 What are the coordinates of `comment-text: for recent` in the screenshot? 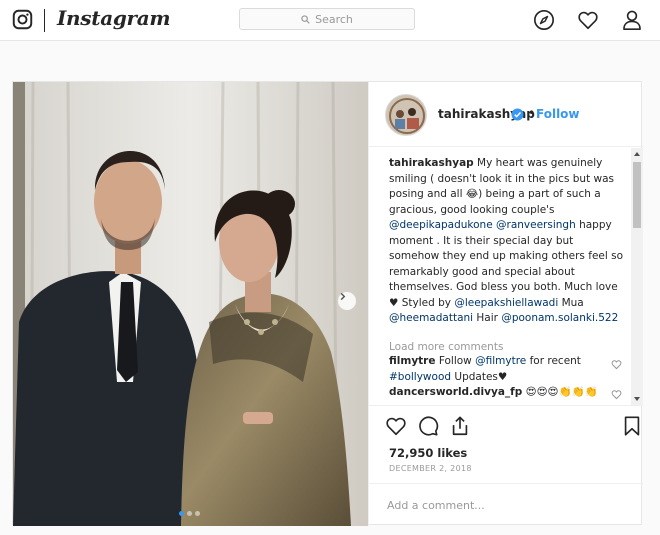 It's located at (553, 361).